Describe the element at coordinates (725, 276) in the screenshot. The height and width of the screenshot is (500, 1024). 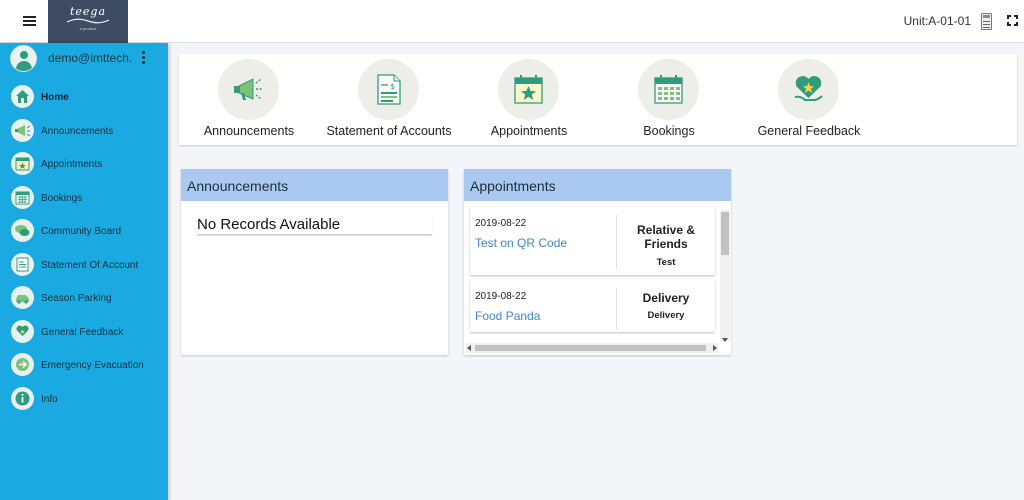
I see `vertical-scrollbar` at that location.